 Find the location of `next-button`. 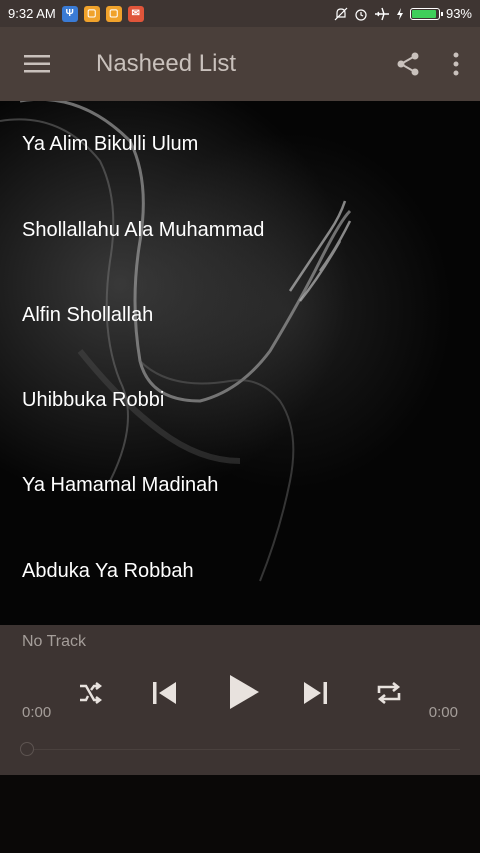

next-button is located at coordinates (315, 693).